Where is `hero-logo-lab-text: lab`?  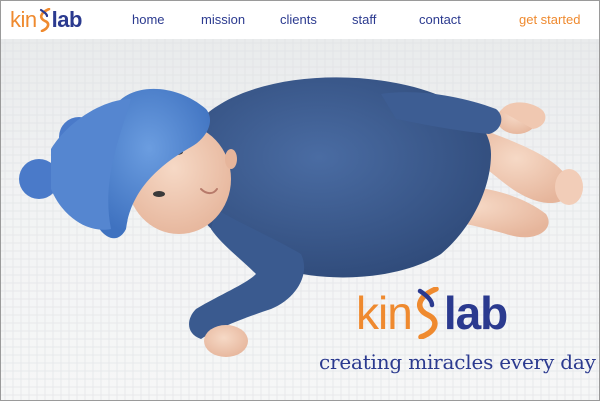
hero-logo-lab-text: lab is located at coordinates (475, 313).